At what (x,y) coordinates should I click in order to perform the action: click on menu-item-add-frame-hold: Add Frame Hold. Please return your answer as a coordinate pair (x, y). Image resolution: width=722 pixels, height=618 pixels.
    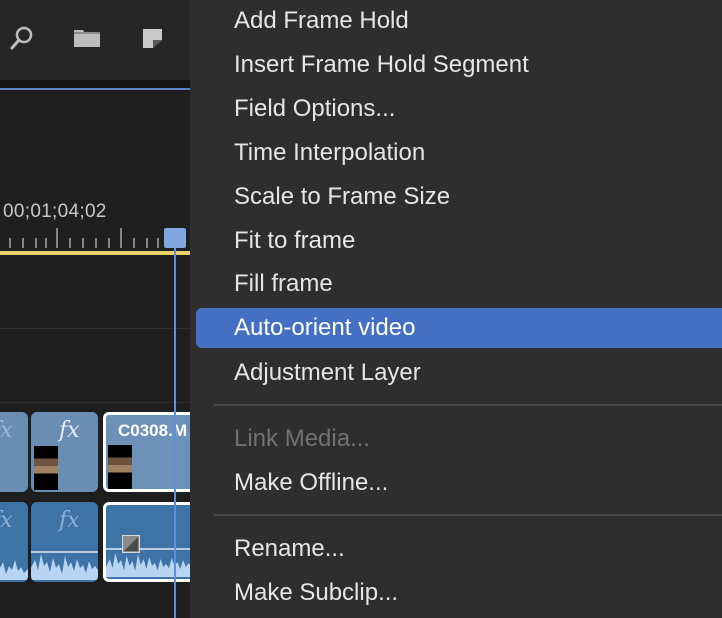
    Looking at the image, I should click on (459, 21).